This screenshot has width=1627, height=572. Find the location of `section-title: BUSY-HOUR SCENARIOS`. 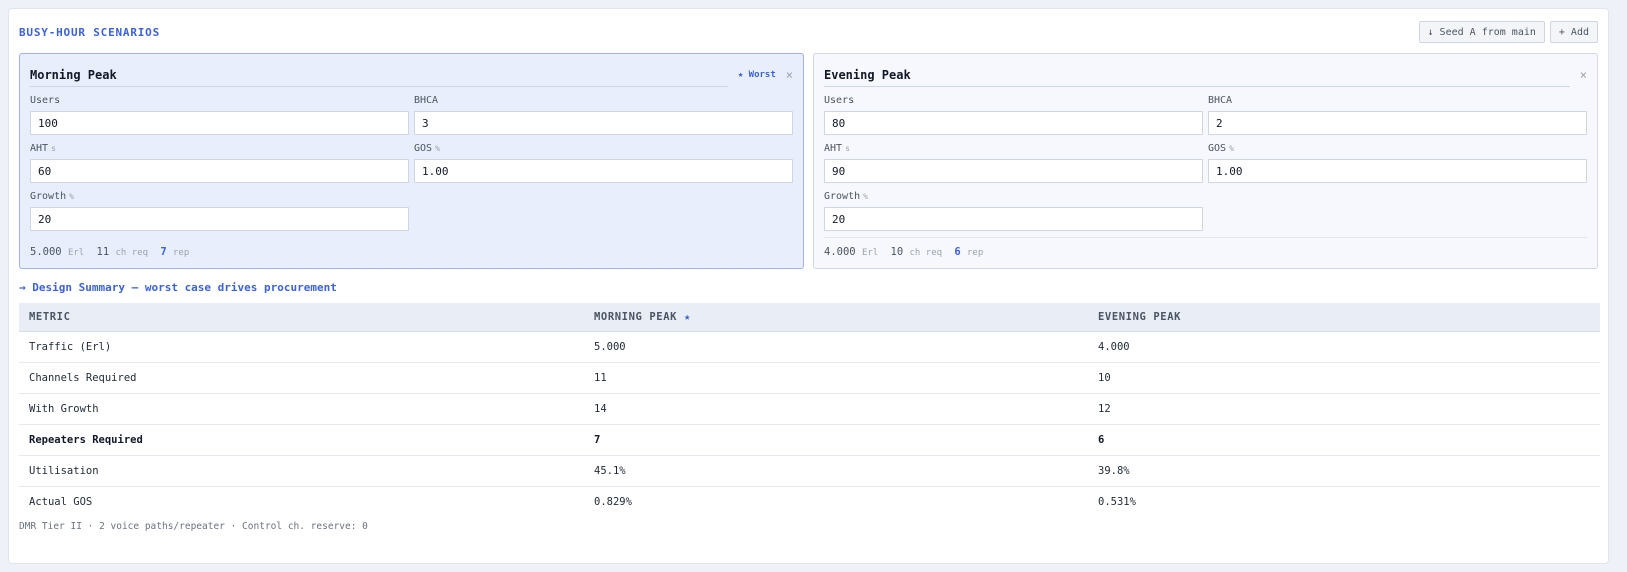

section-title: BUSY-HOUR SCENARIOS is located at coordinates (90, 32).